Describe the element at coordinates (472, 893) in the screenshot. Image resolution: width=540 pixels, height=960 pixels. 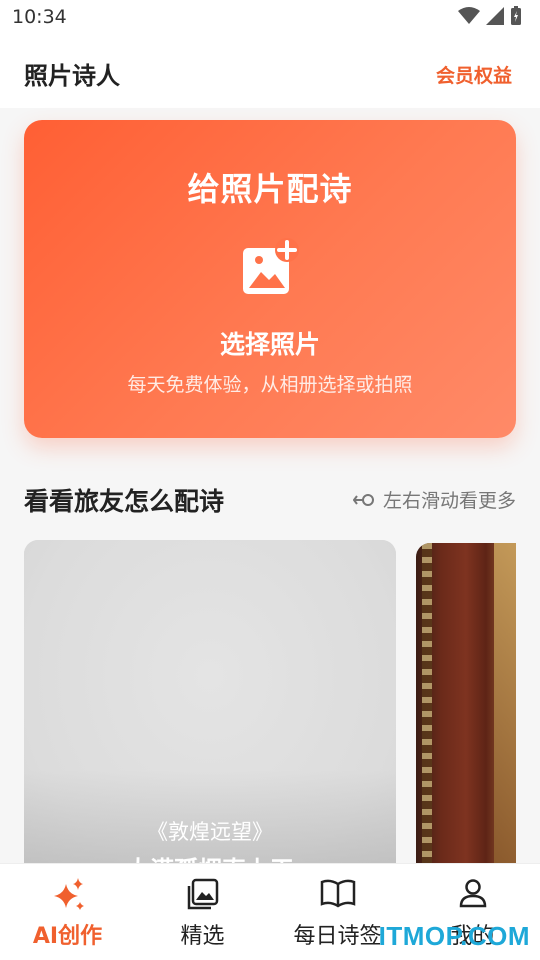
I see `user-icon` at that location.